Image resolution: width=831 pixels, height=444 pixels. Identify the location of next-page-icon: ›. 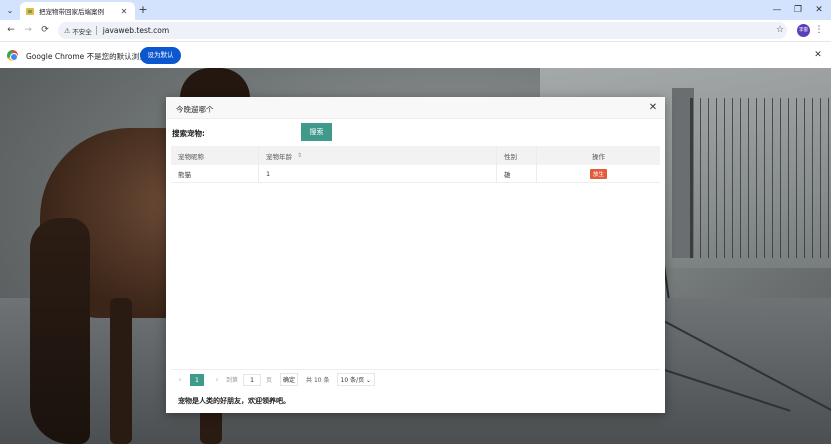
(217, 379).